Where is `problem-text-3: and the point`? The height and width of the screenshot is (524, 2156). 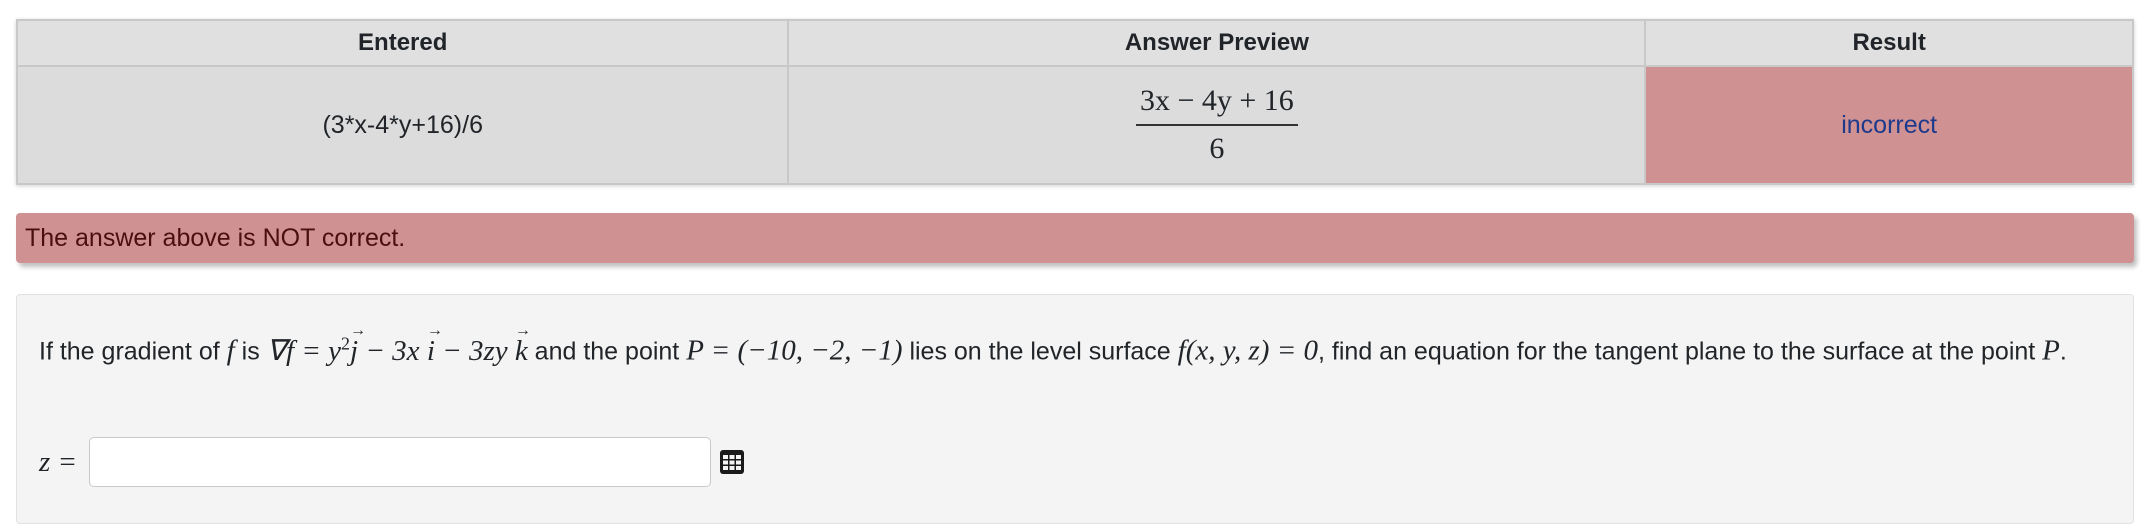
problem-text-3: and the point is located at coordinates (607, 351).